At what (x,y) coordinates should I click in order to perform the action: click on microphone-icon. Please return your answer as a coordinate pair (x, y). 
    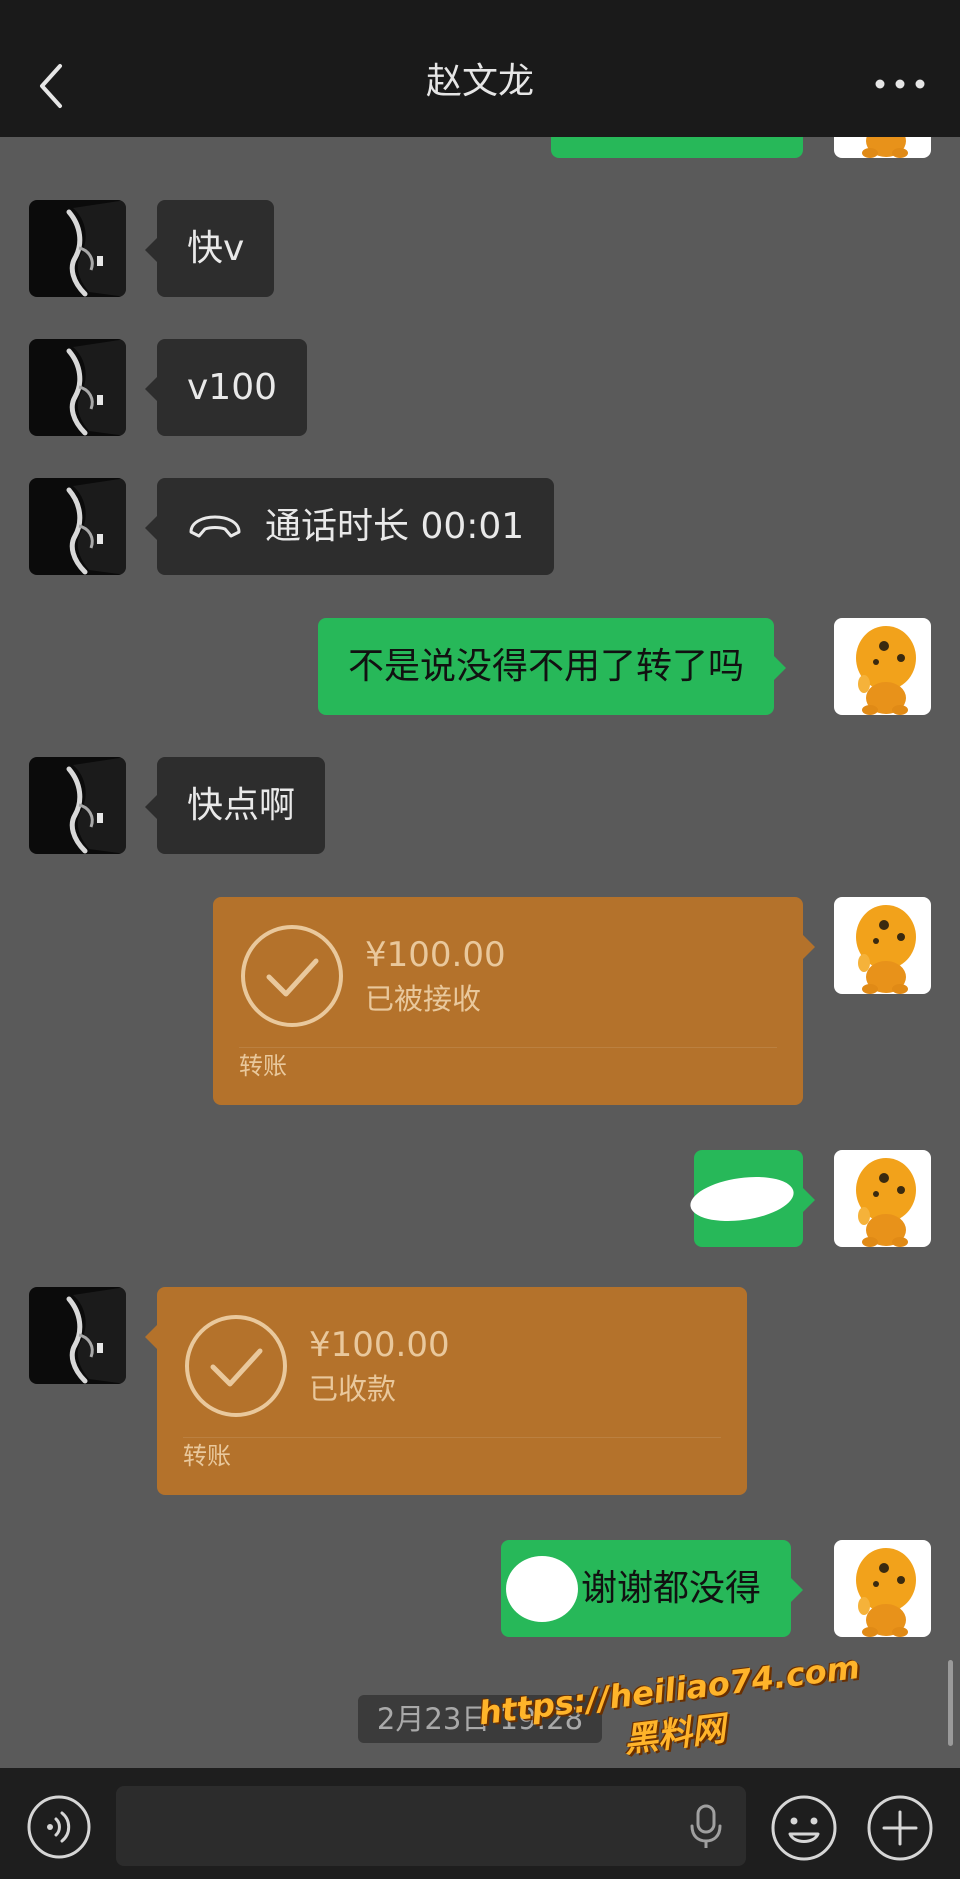
    Looking at the image, I should click on (706, 1826).